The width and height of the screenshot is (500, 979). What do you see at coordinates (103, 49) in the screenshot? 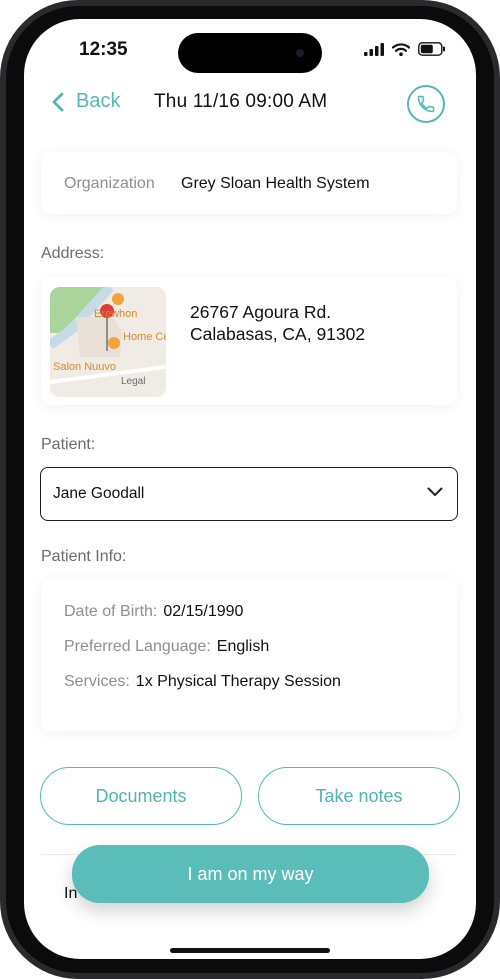
I see `status-time: 12:35` at bounding box center [103, 49].